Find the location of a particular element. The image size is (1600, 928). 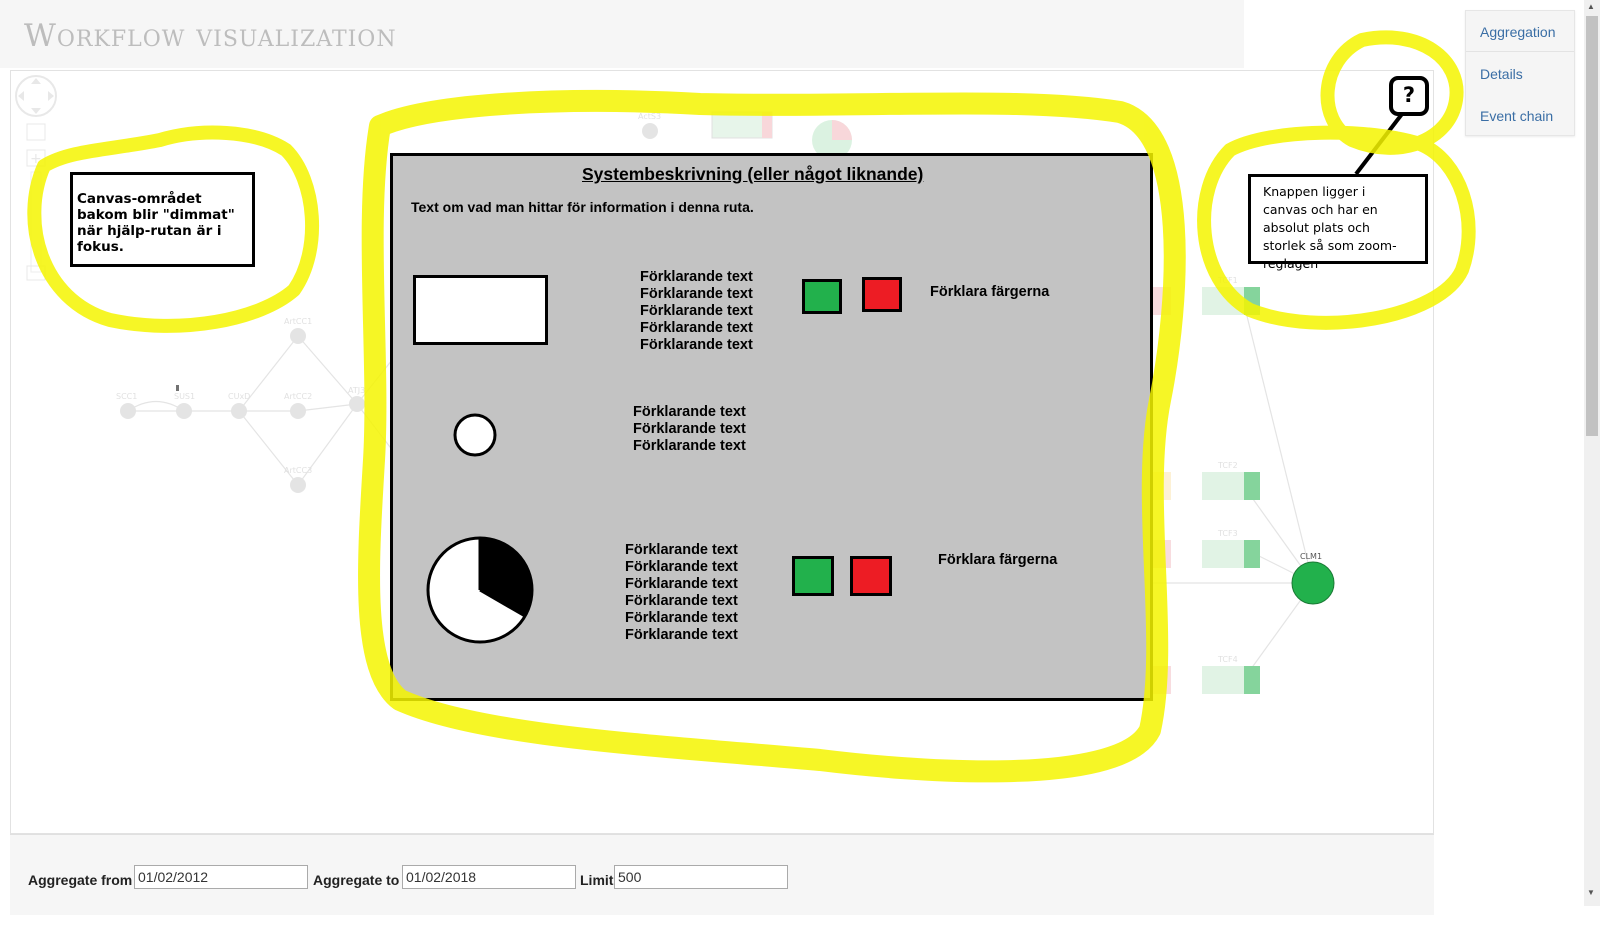

node-label: SCC1 is located at coordinates (126, 396).